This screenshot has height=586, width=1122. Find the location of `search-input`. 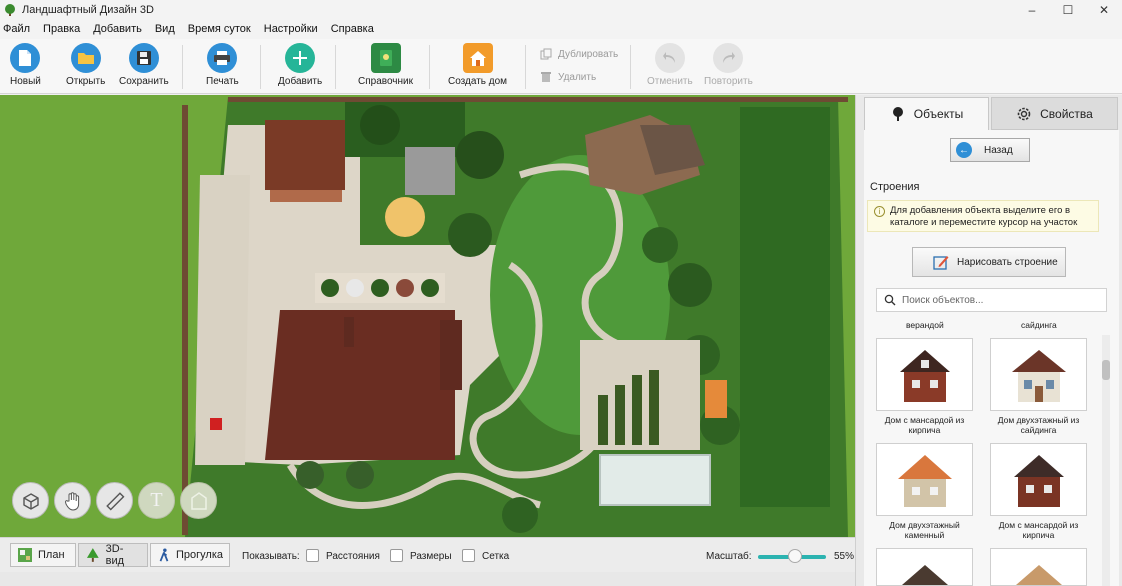

search-input is located at coordinates (997, 300).